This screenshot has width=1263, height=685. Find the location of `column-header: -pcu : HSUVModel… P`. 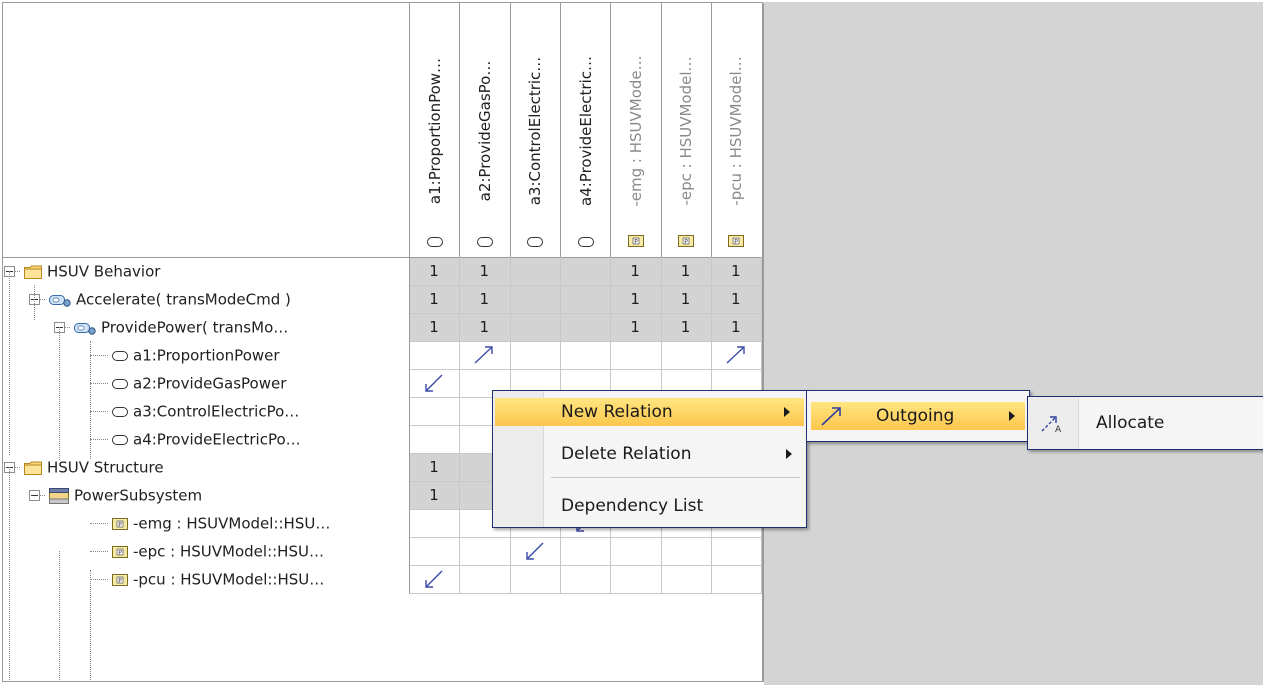

column-header: -pcu : HSUVModel… P is located at coordinates (736, 130).